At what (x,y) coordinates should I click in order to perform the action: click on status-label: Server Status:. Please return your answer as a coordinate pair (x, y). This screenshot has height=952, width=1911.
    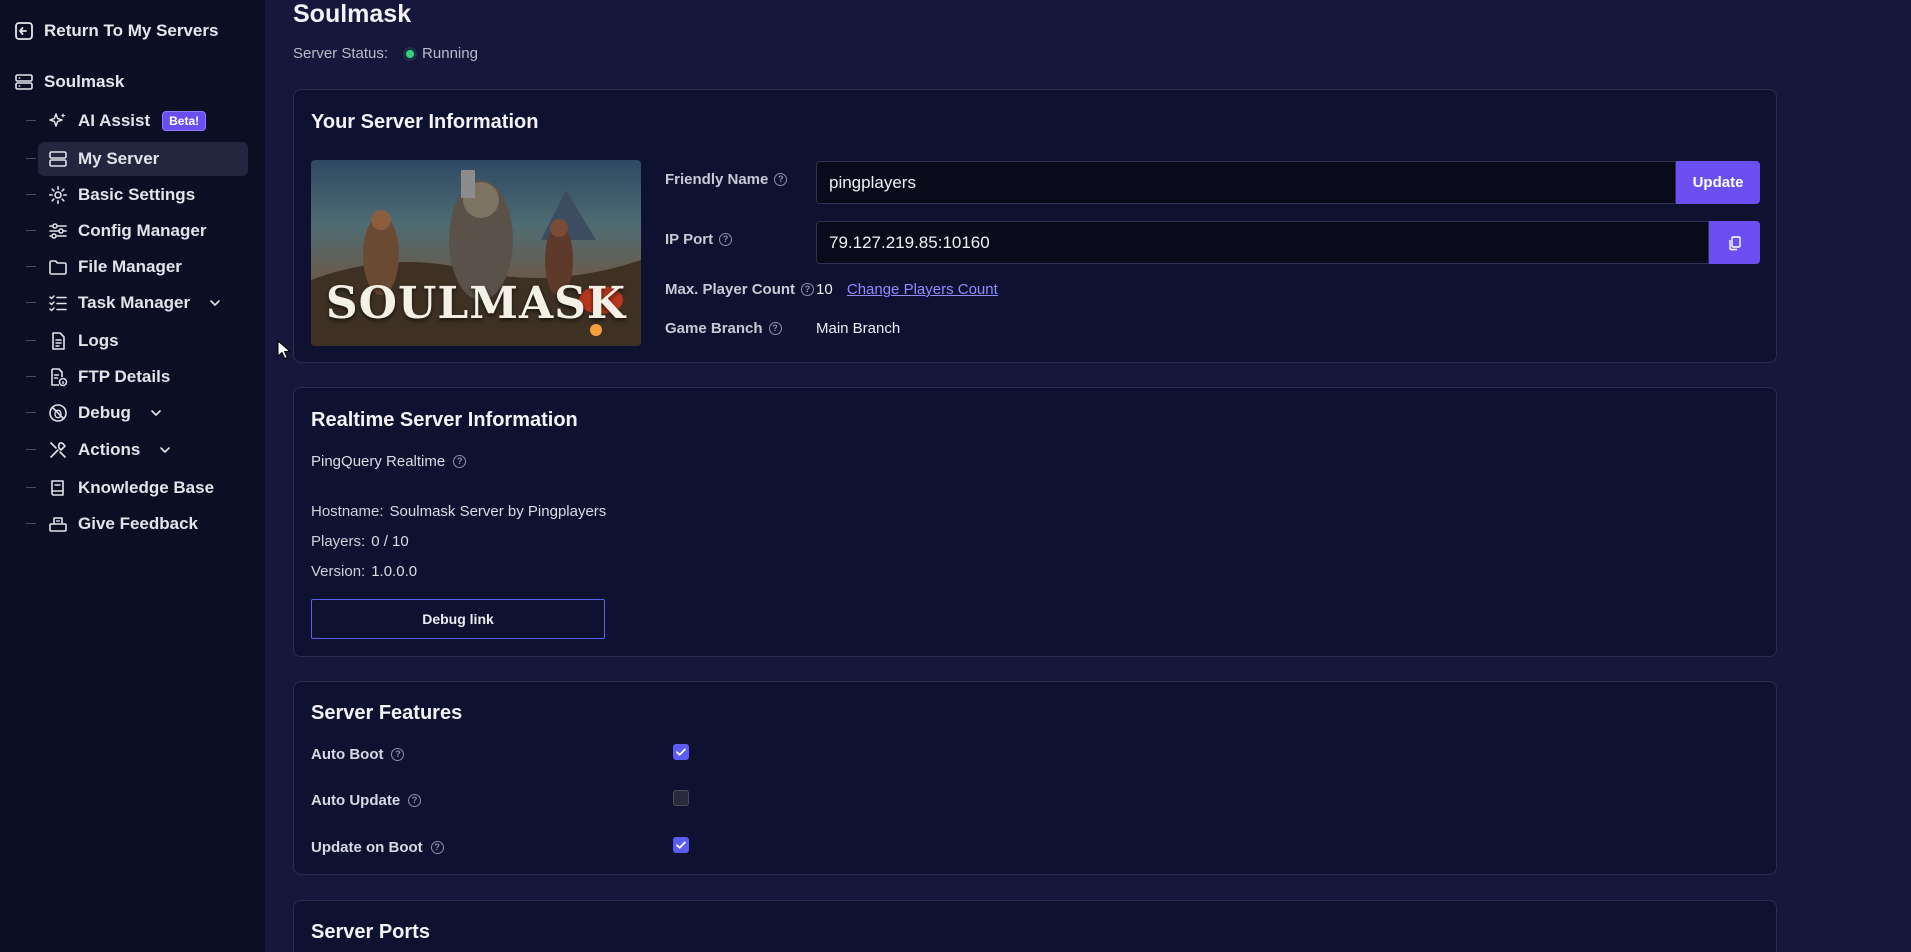
    Looking at the image, I should click on (341, 53).